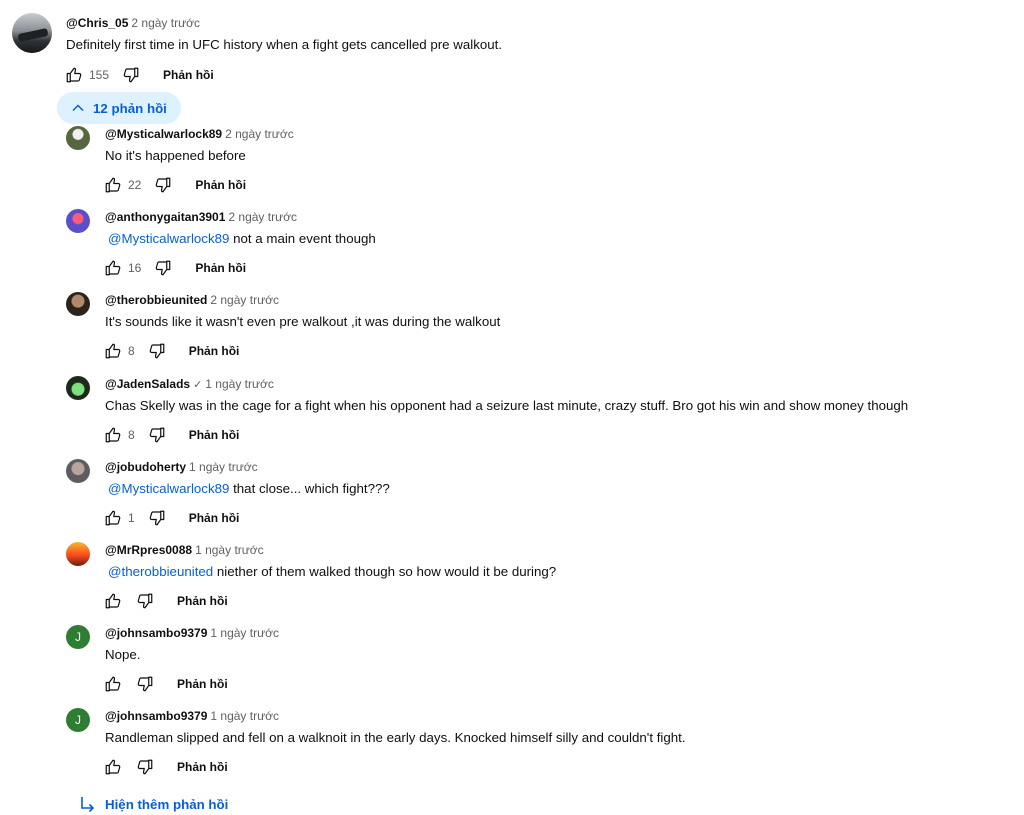 This screenshot has width=1024, height=815. What do you see at coordinates (145, 467) in the screenshot?
I see `author-handle: @jobudoherty` at bounding box center [145, 467].